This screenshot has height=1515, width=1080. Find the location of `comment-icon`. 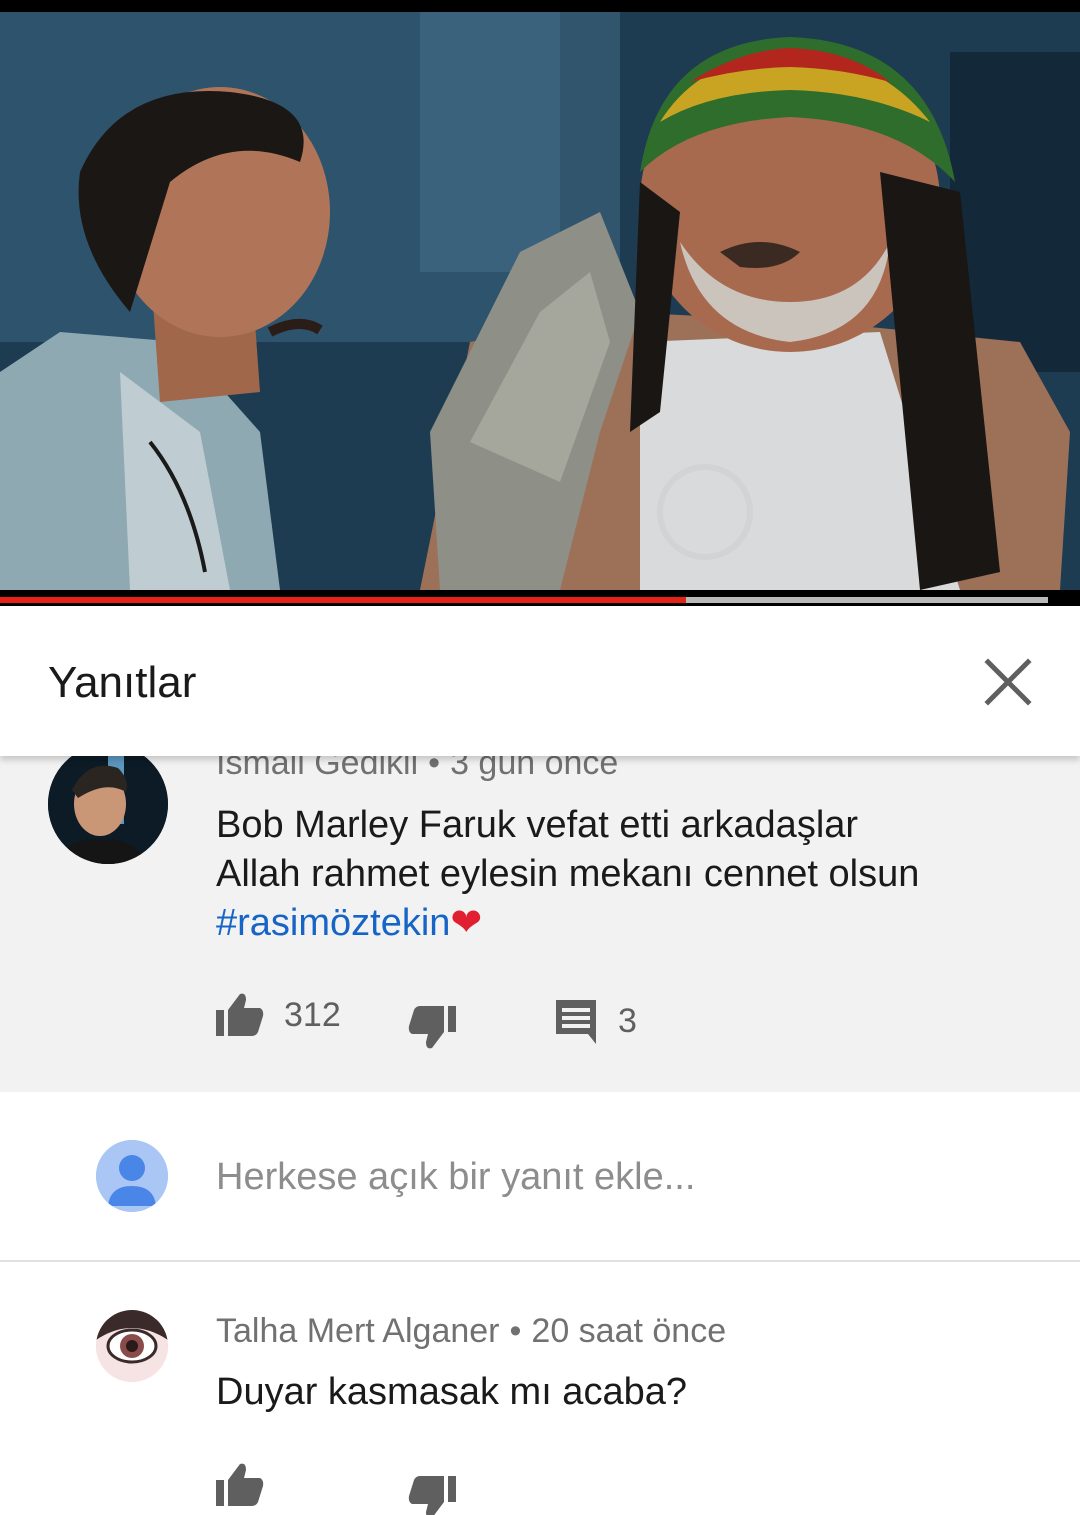

comment-icon is located at coordinates (576, 1022).